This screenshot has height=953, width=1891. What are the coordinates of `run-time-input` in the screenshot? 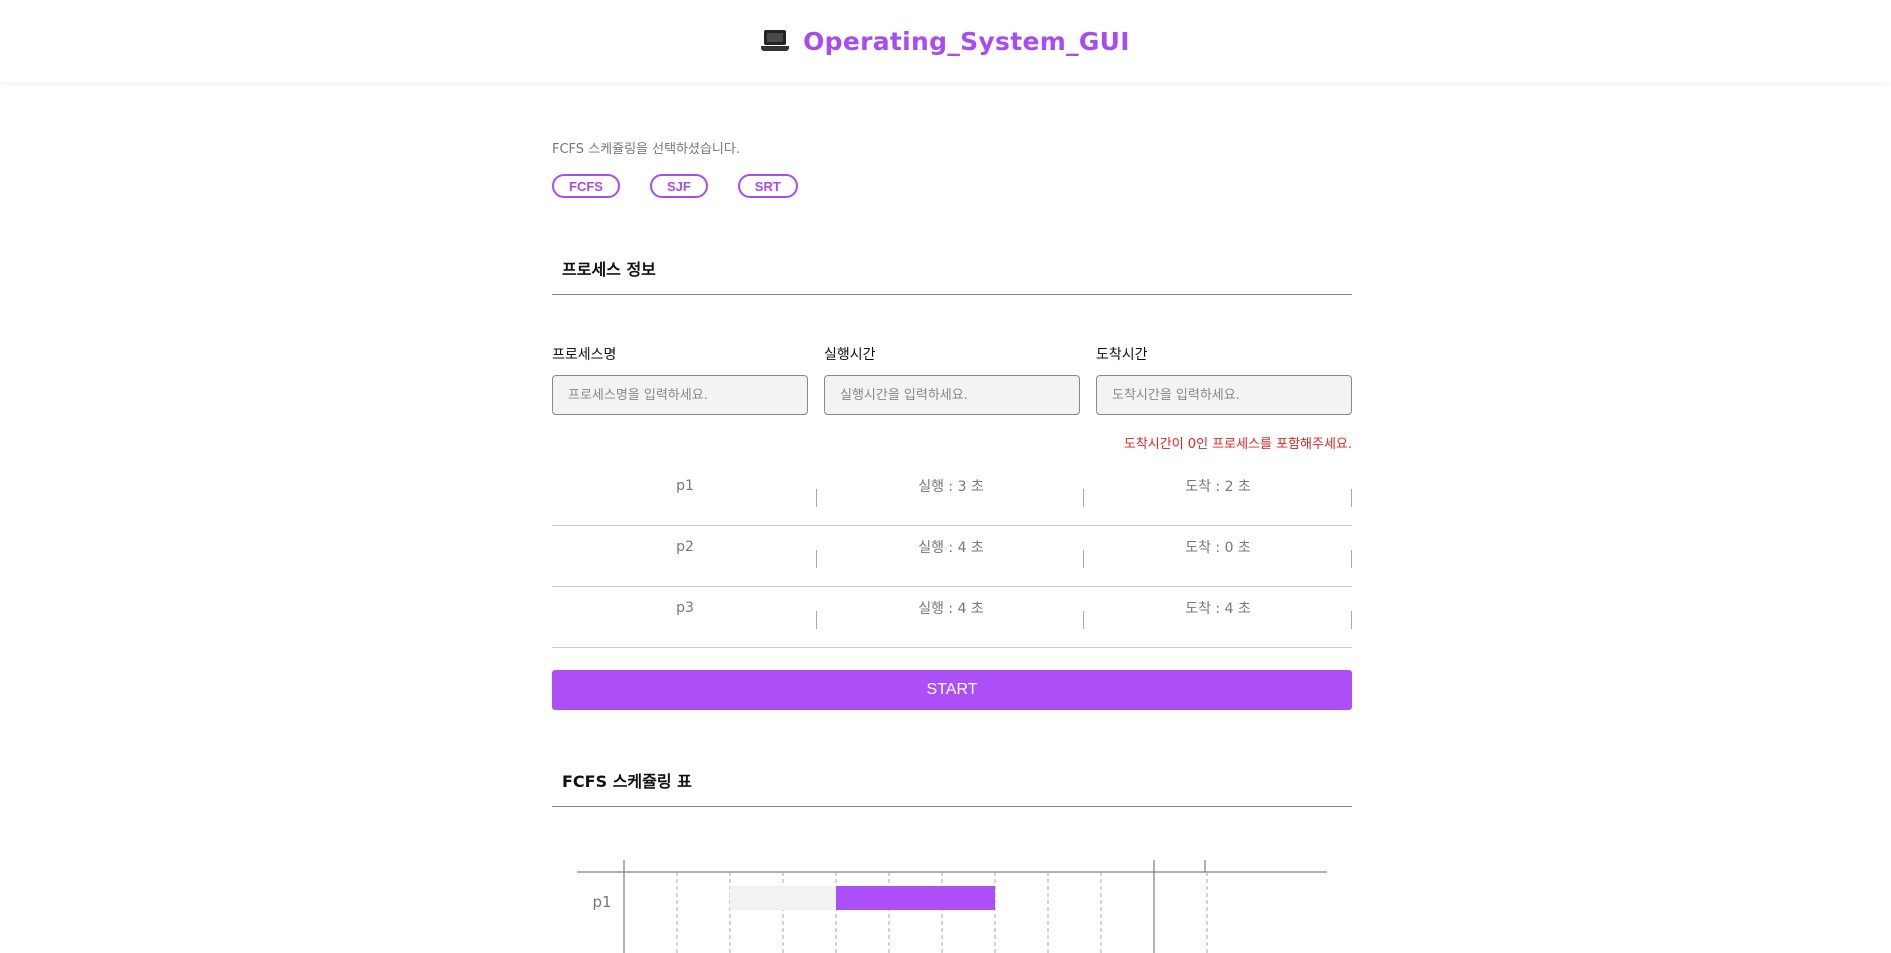 It's located at (952, 395).